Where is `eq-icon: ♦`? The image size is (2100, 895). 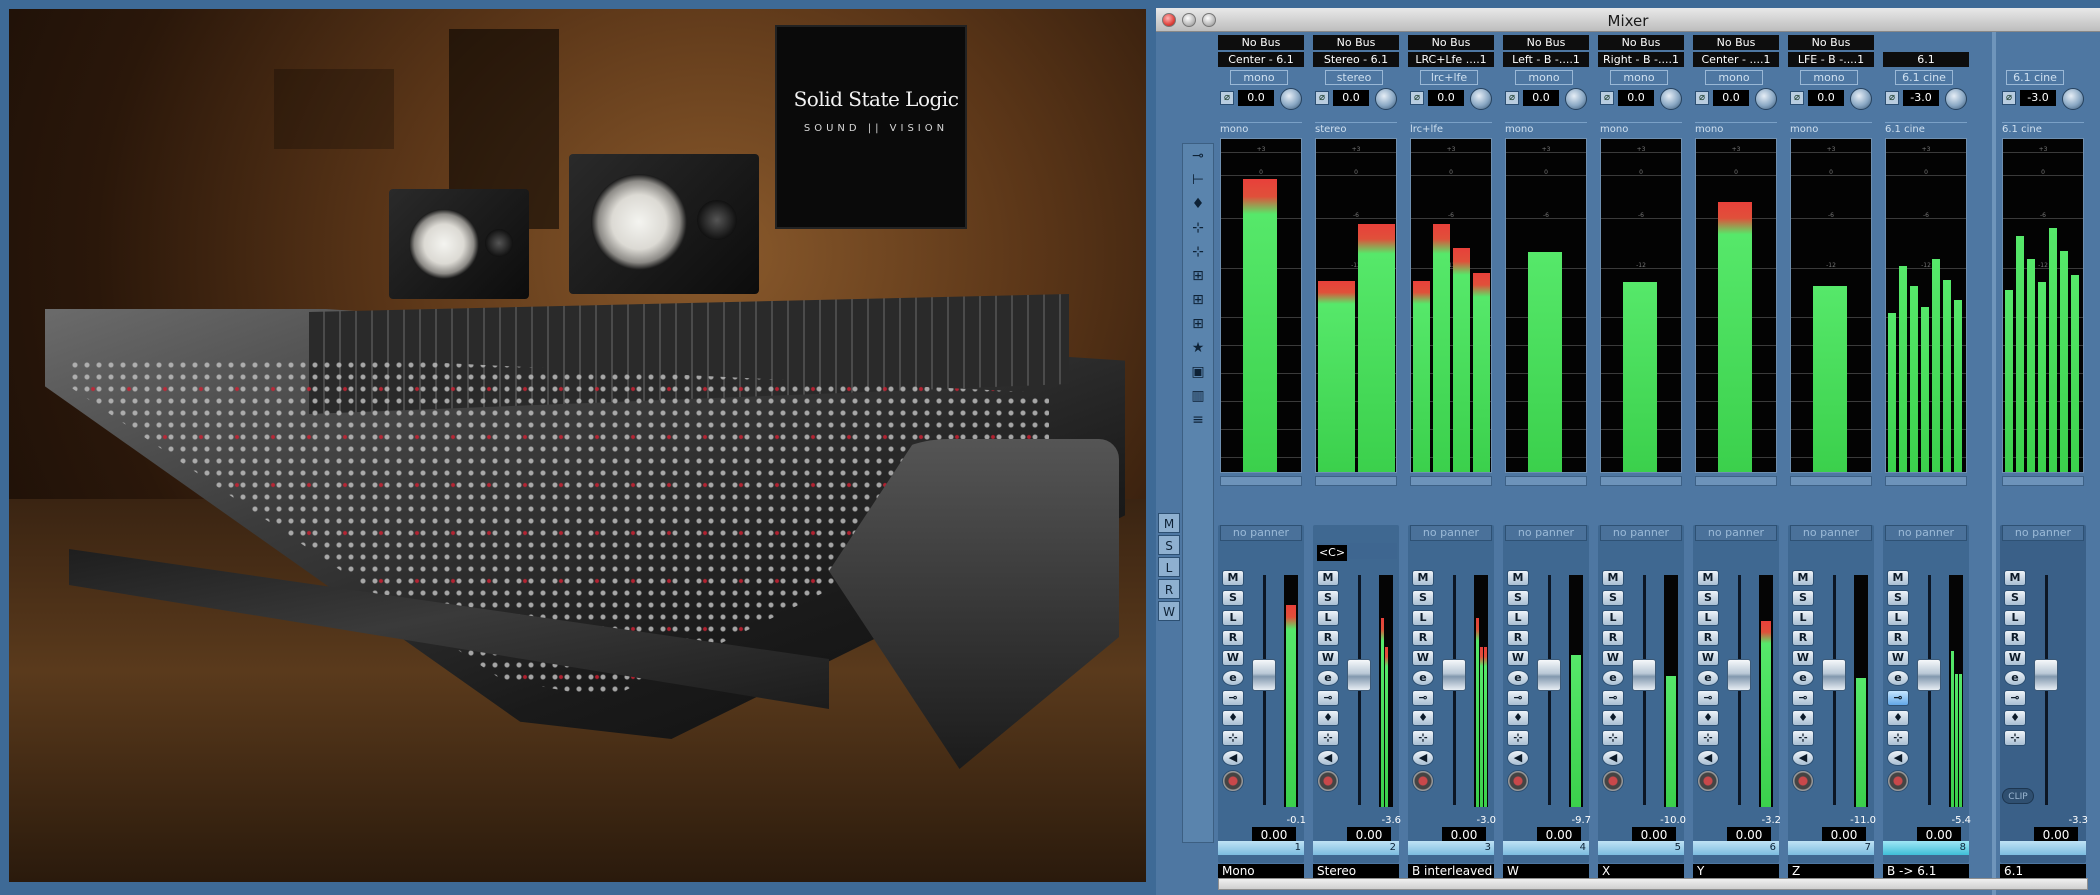 eq-icon: ♦ is located at coordinates (1198, 204).